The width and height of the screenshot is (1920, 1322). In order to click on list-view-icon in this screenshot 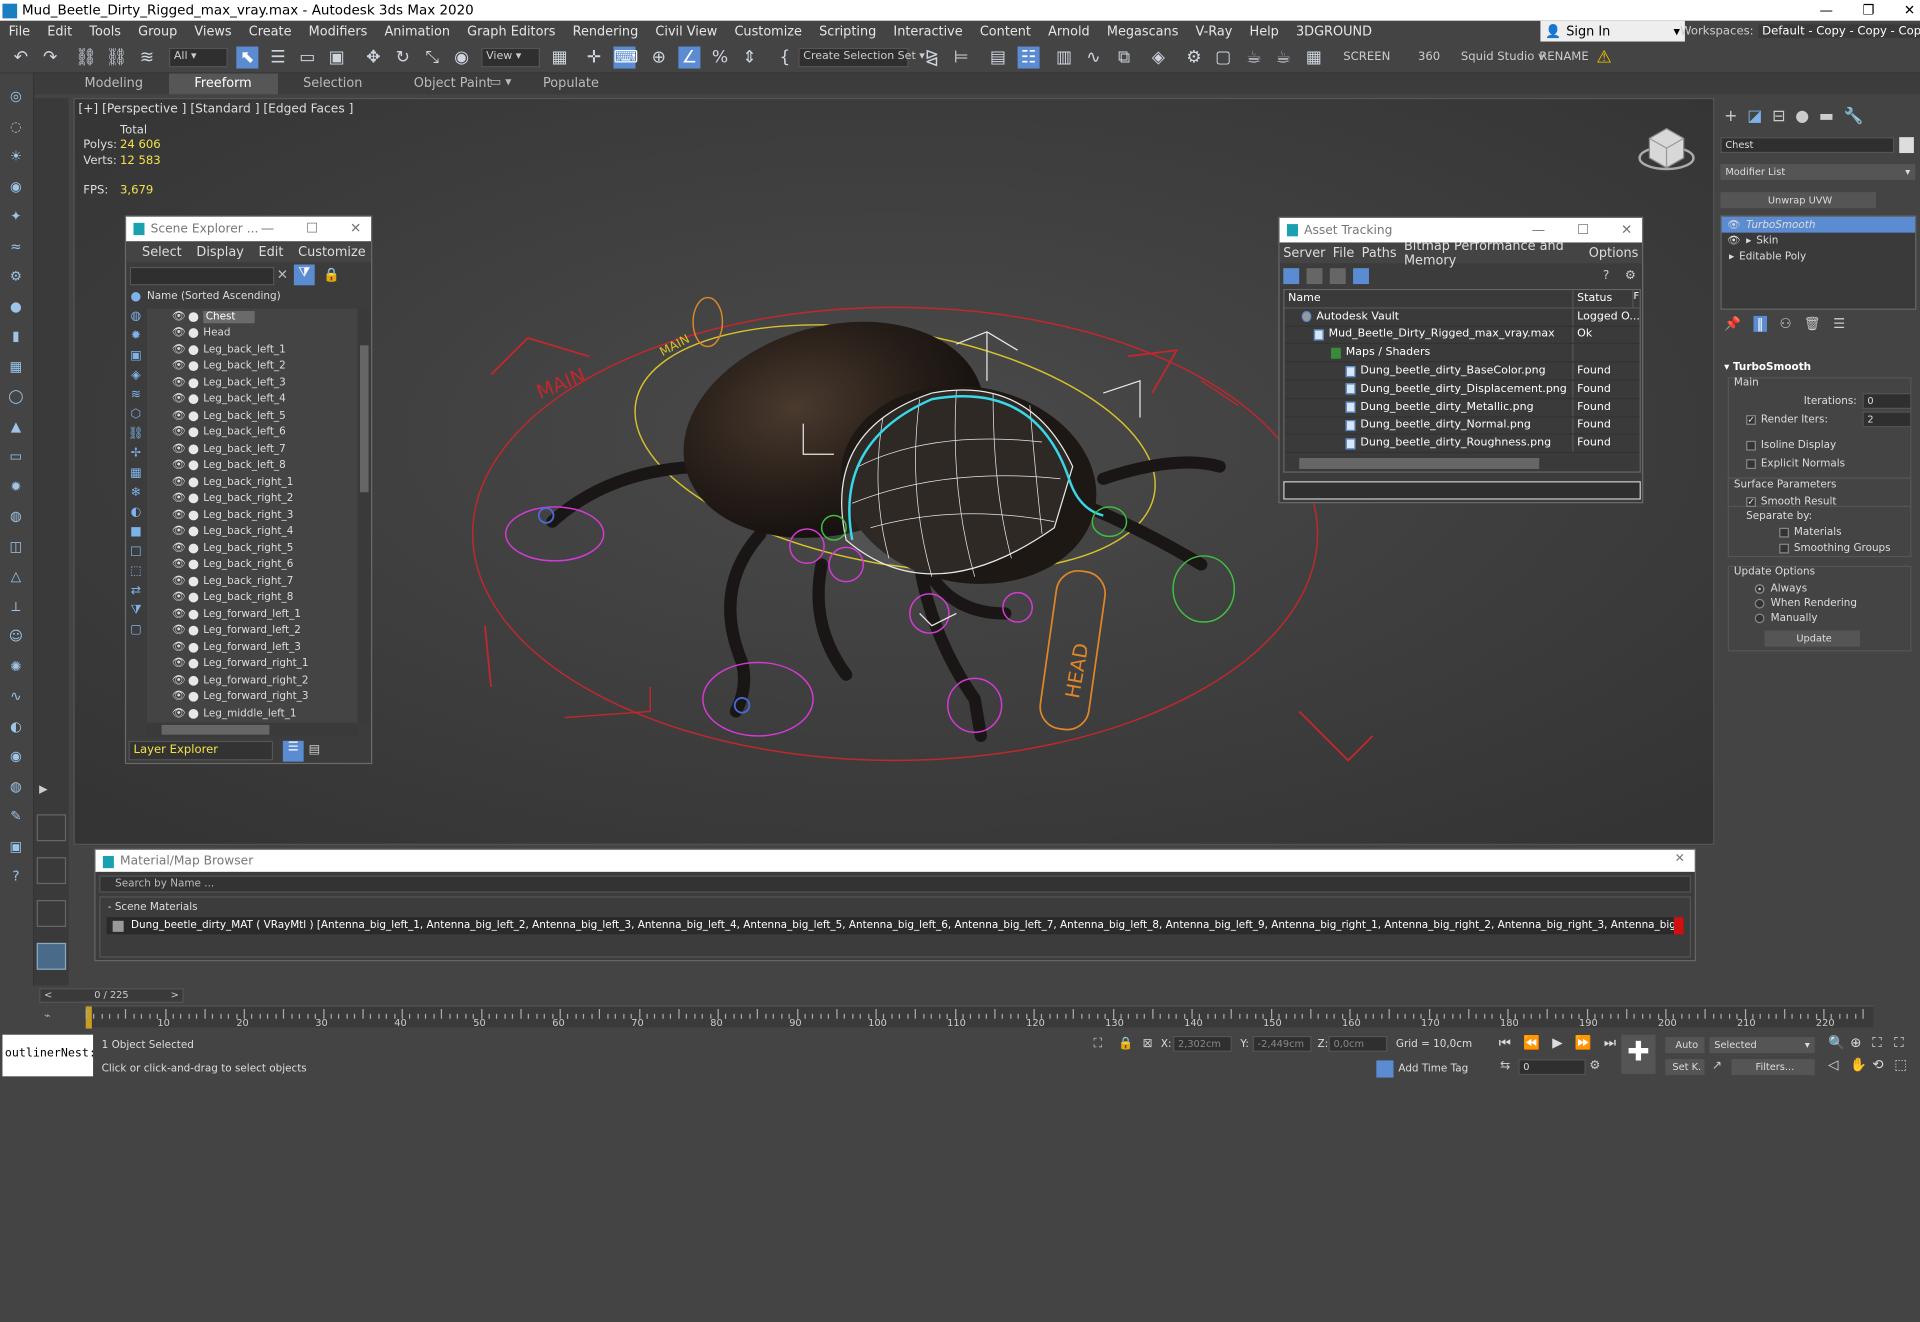, I will do `click(1314, 276)`.